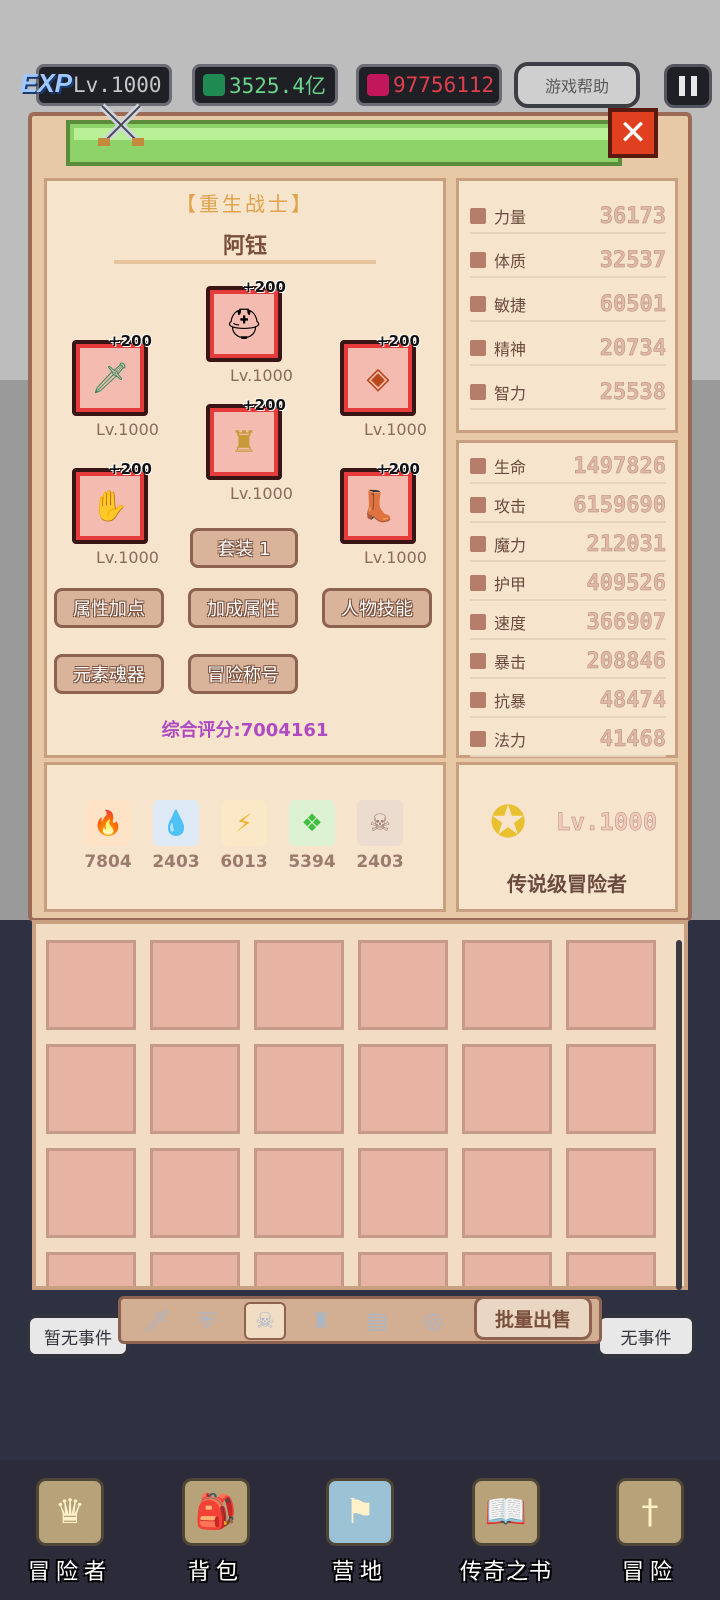 The image size is (720, 1600). Describe the element at coordinates (112, 502) in the screenshot. I see `equip-slot-gloves: ✋ +200` at that location.